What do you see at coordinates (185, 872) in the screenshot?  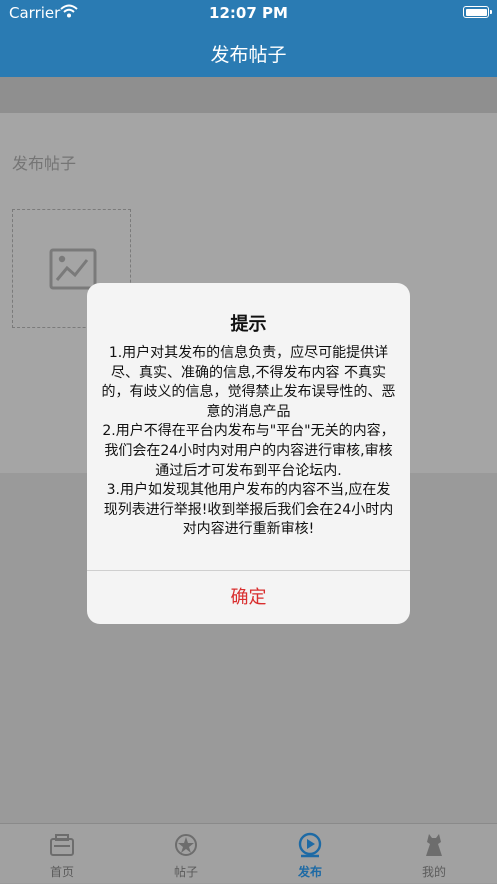 I see `tab-posts-label: 帖子` at bounding box center [185, 872].